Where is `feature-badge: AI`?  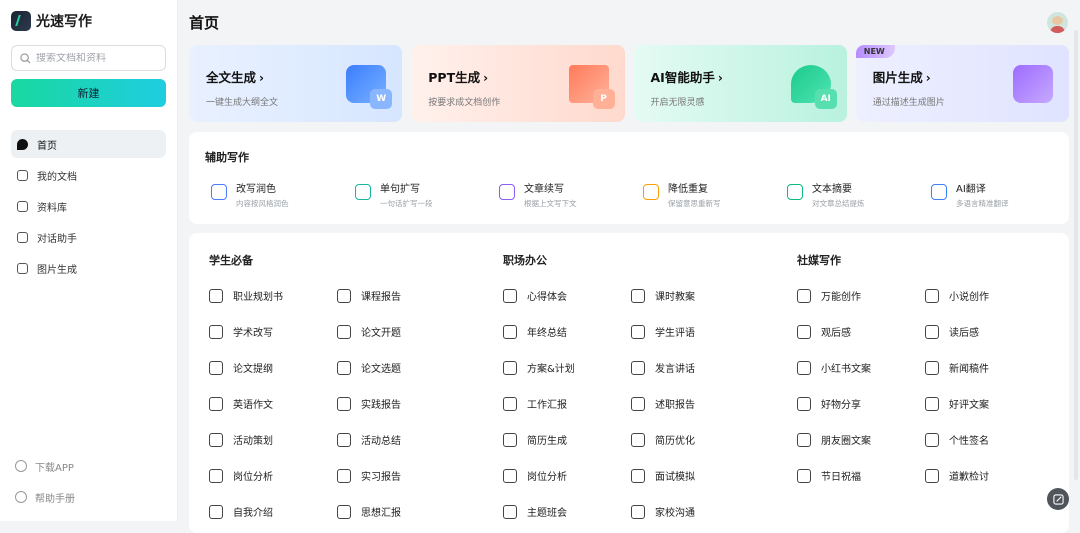 feature-badge: AI is located at coordinates (825, 99).